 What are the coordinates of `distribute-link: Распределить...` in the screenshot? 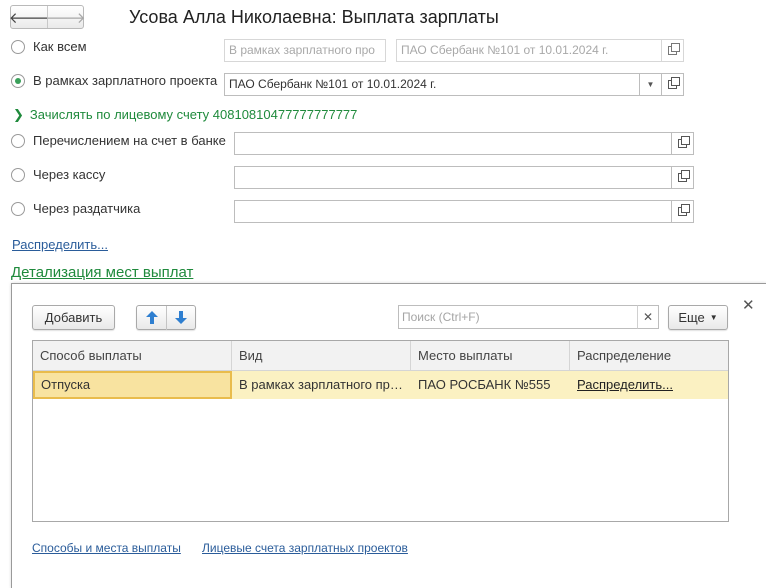 It's located at (60, 244).